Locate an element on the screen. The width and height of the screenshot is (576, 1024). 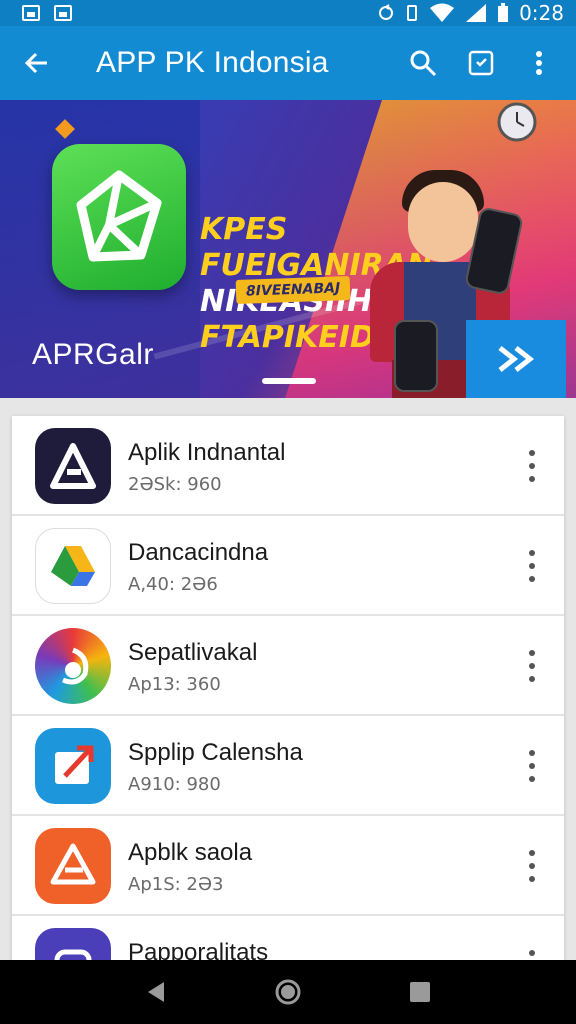
clock-icon is located at coordinates (517, 122).